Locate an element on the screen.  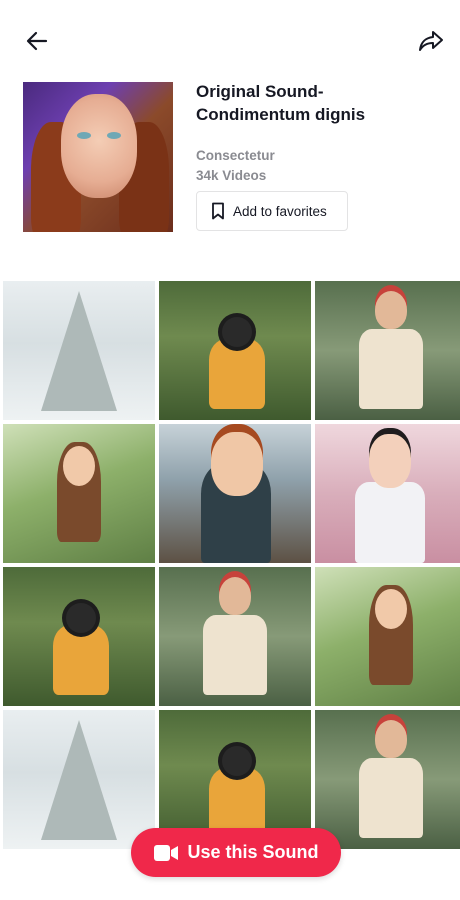
add-to-favorites-button: Add to favorites is located at coordinates (272, 211).